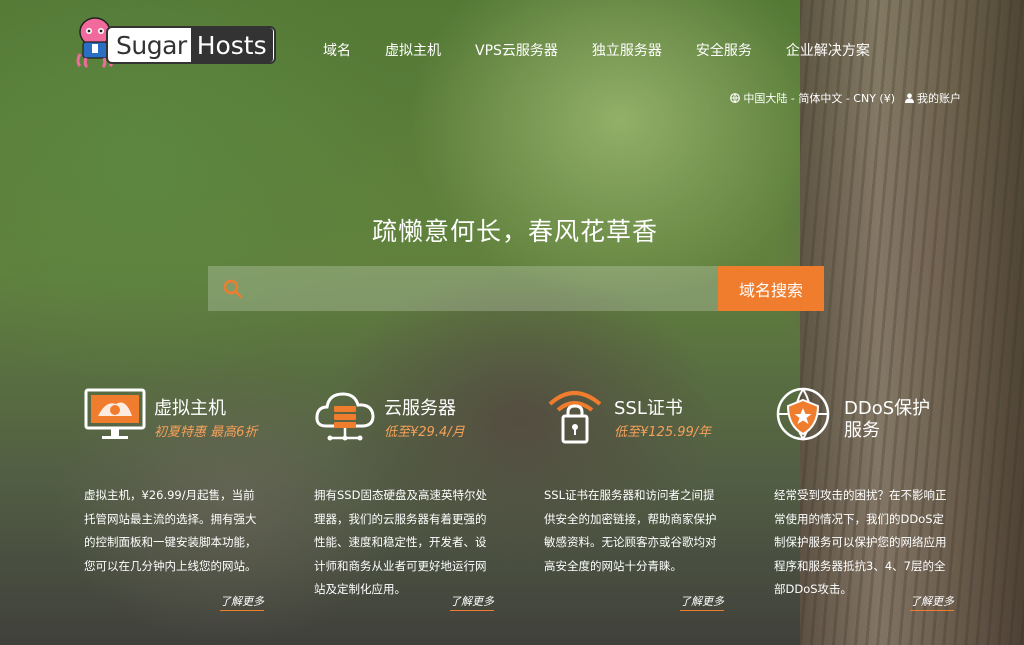 This screenshot has width=1024, height=645. Describe the element at coordinates (190, 408) in the screenshot. I see `feature-title: 虚拟主机` at that location.